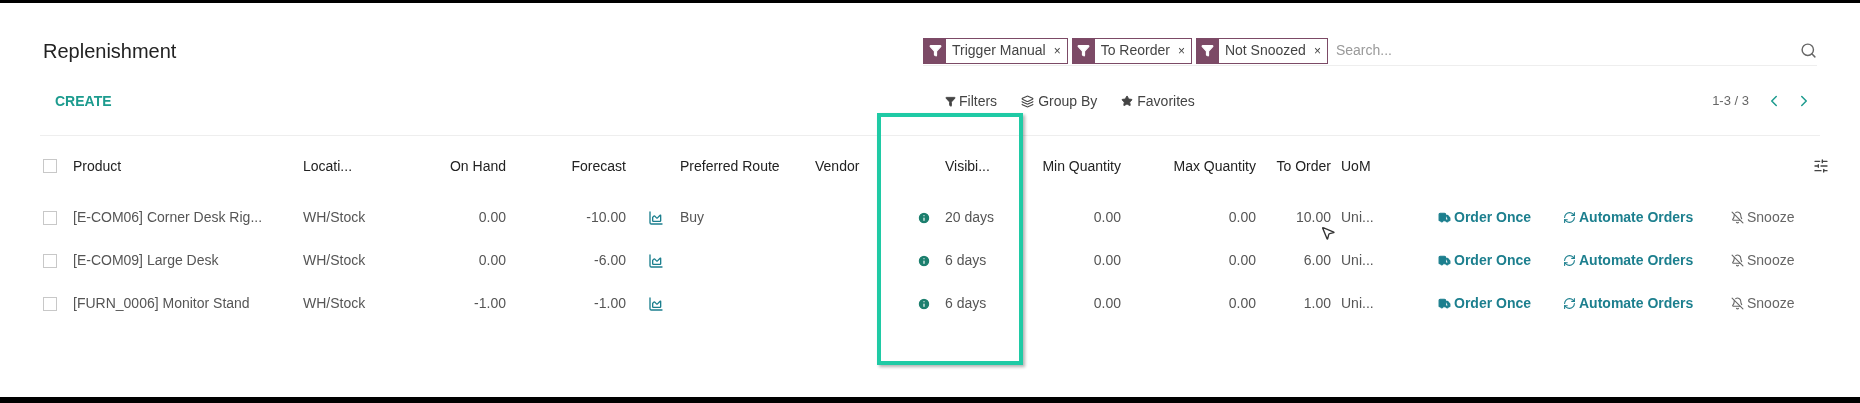 Image resolution: width=1860 pixels, height=403 pixels. I want to click on filter-facet: Trigger Manual ×, so click(995, 50).